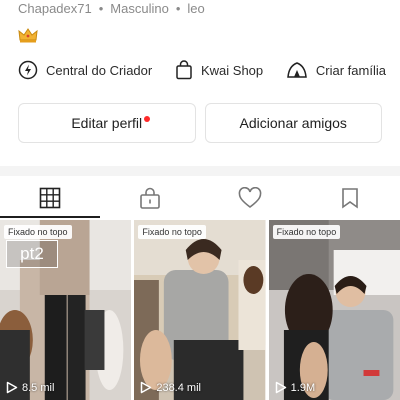 Image resolution: width=400 pixels, height=400 pixels. I want to click on view-count: 238.4 mil, so click(170, 387).